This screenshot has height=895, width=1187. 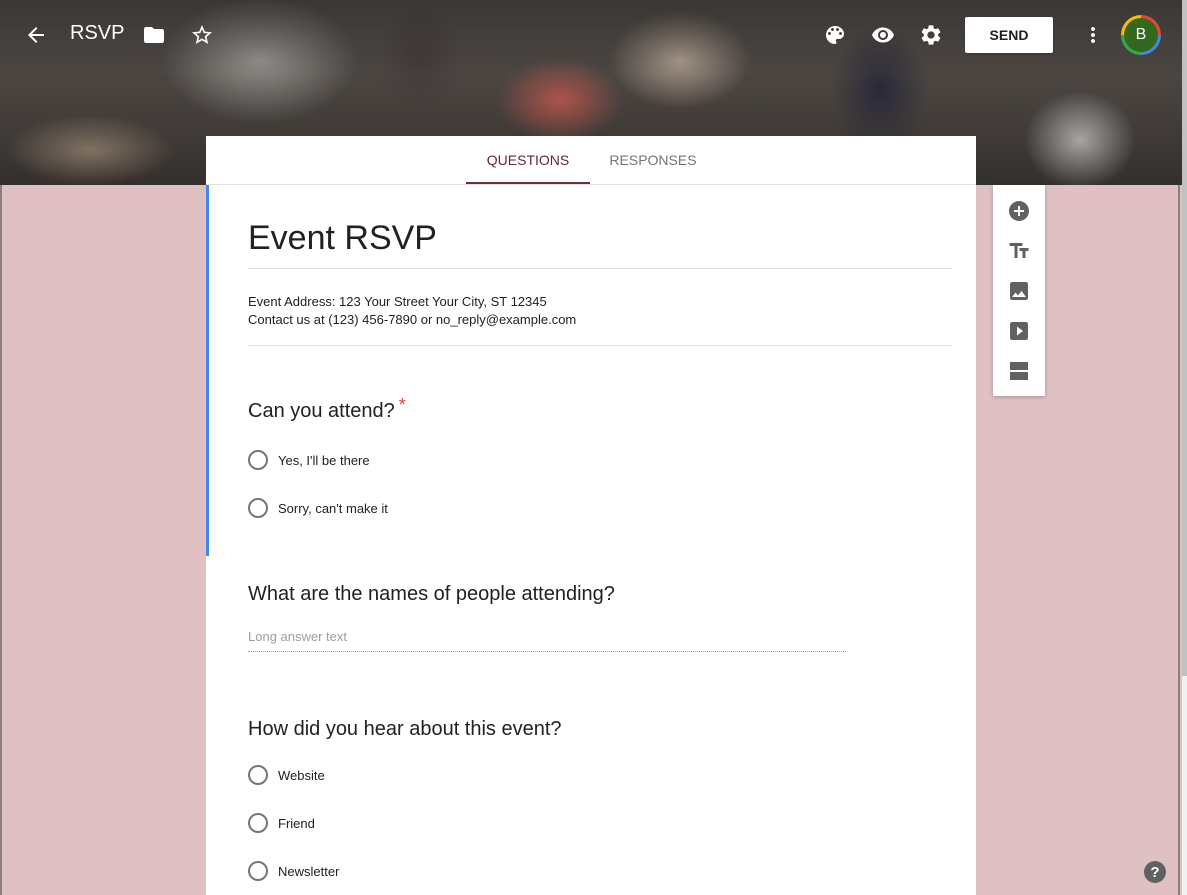 What do you see at coordinates (402, 405) in the screenshot?
I see `required-mark: *` at bounding box center [402, 405].